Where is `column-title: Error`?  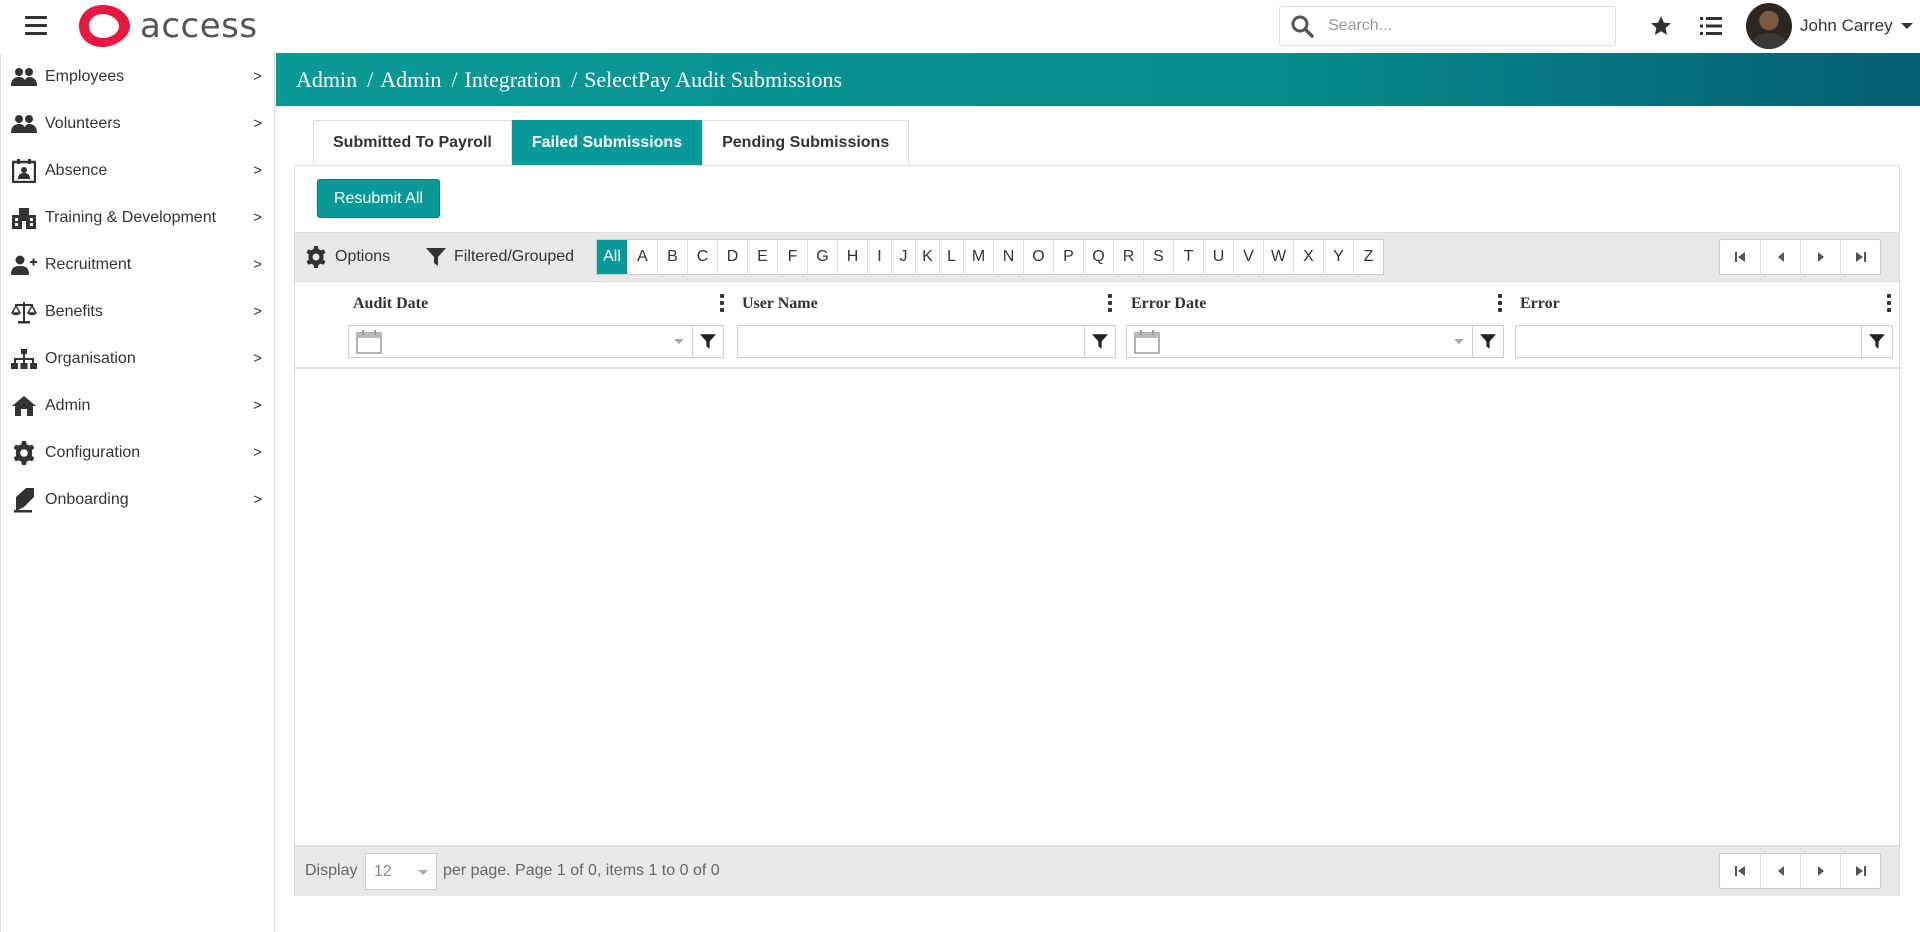 column-title: Error is located at coordinates (1540, 304).